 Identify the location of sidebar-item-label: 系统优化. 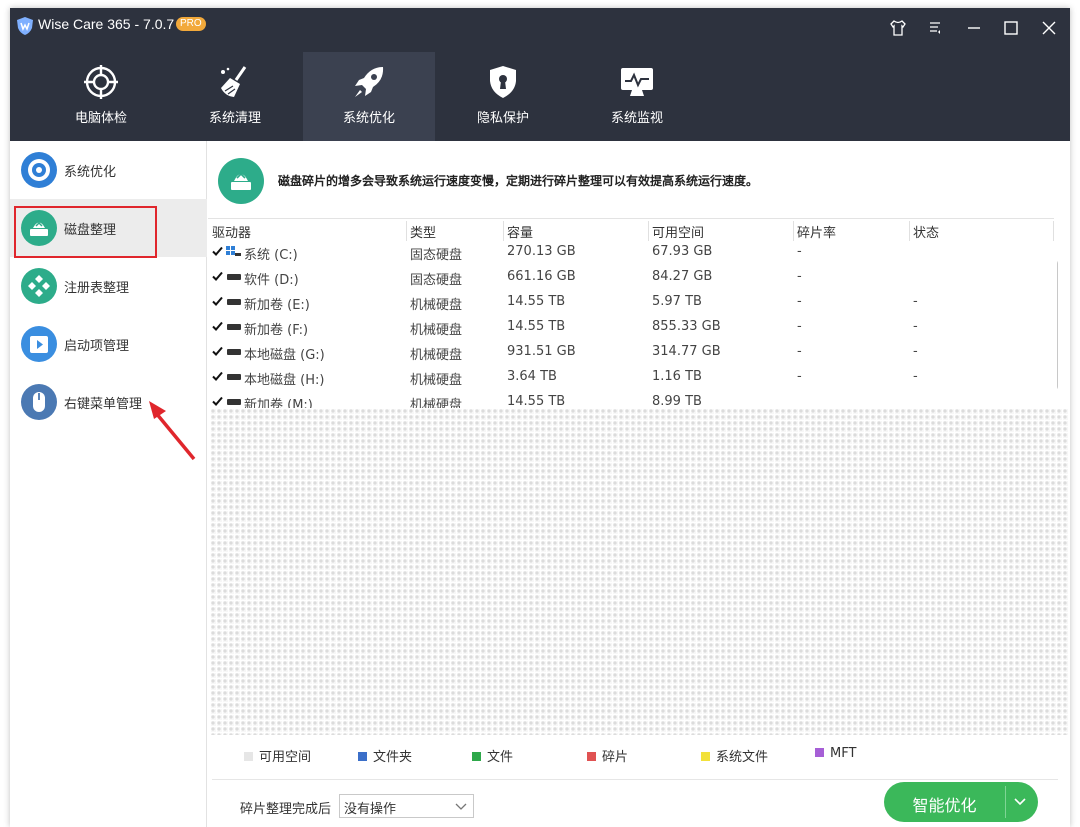
(90, 172).